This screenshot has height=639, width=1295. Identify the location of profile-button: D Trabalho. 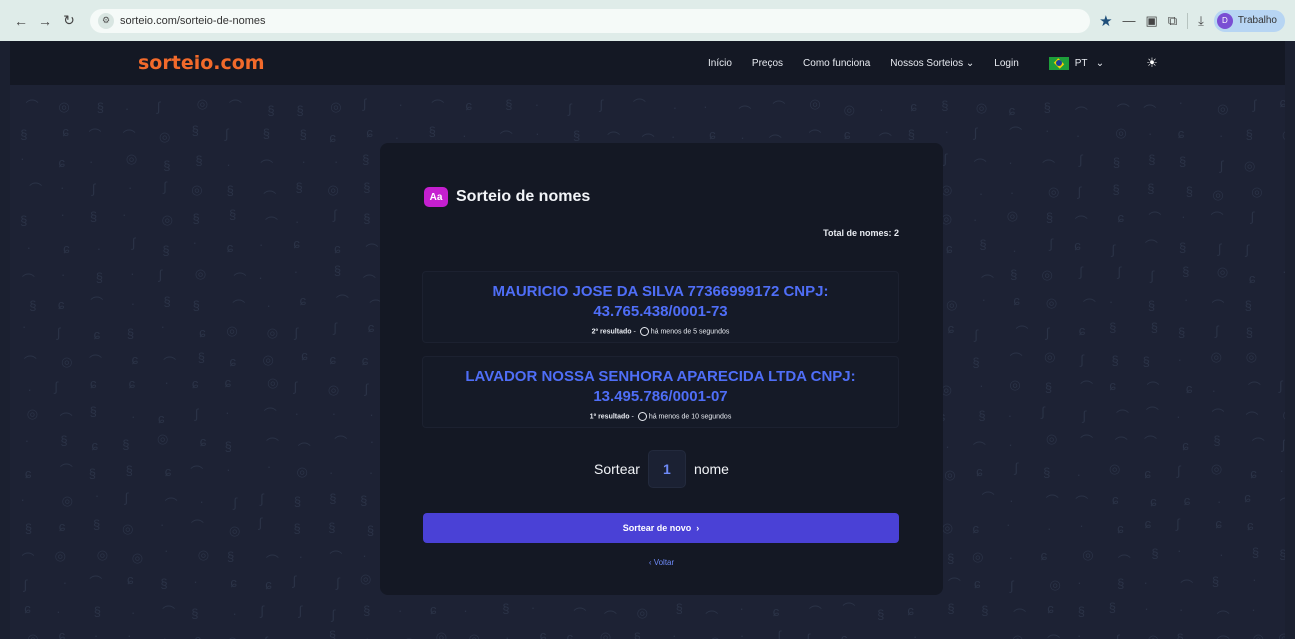
(1249, 20).